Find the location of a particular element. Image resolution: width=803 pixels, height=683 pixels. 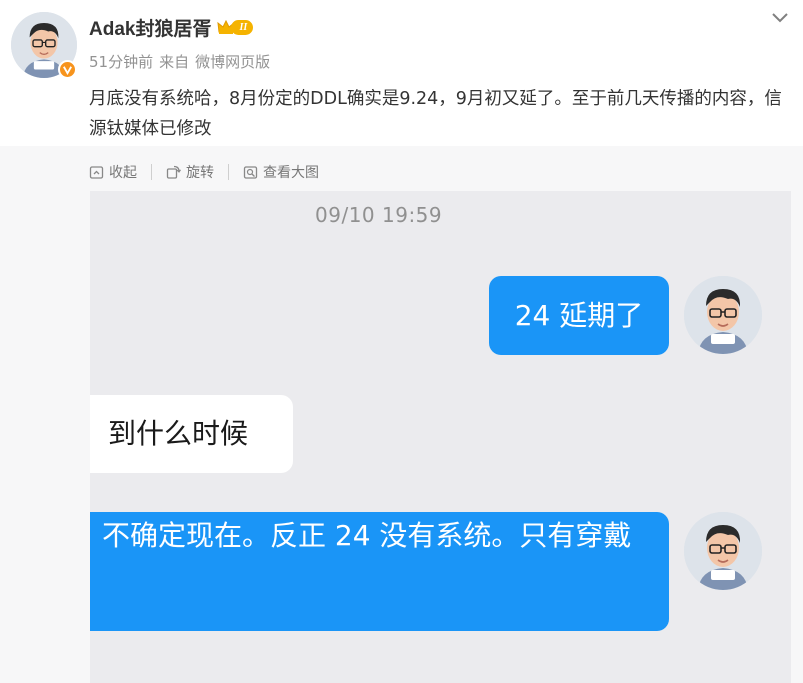

post-meta: 51分钟前 来自 微博网页版 is located at coordinates (179, 61).